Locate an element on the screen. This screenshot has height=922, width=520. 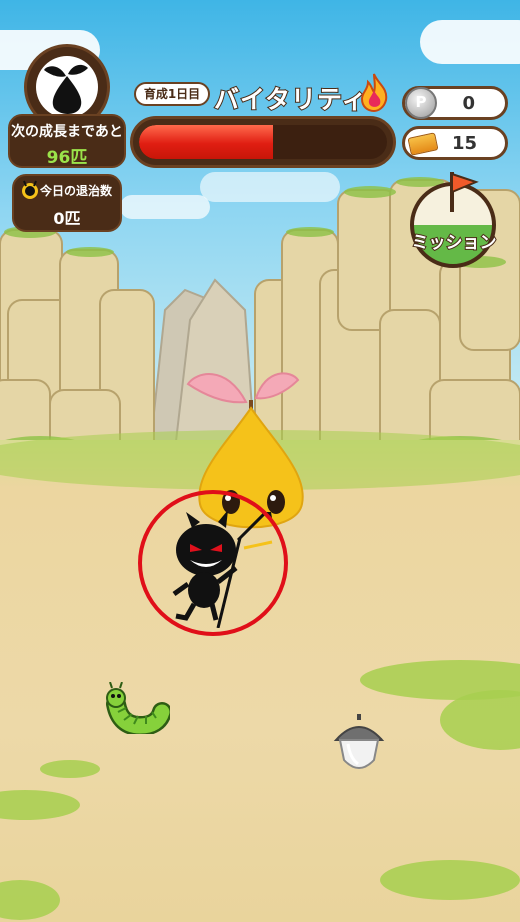
growth-panel: 次の成長まであと 96匹 is located at coordinates (67, 106).